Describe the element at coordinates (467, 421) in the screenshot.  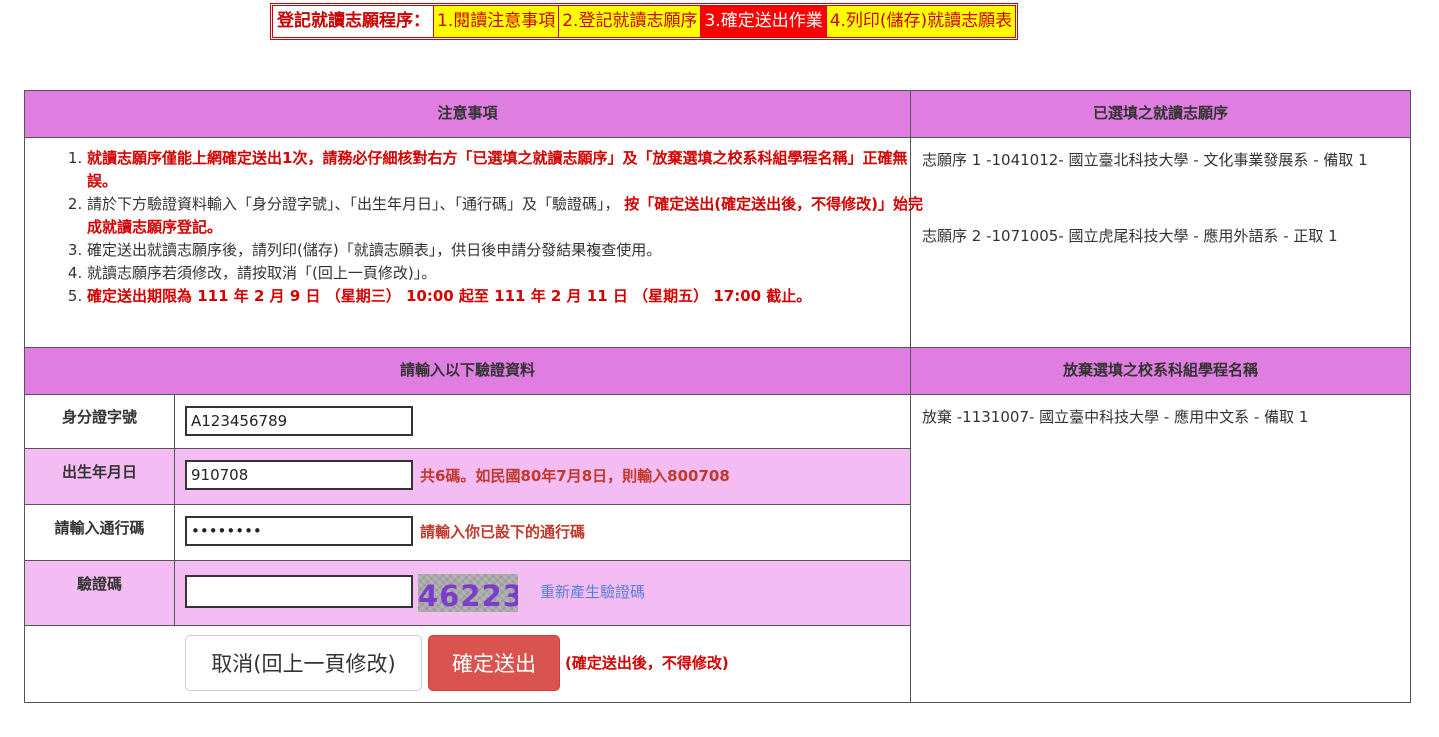
I see `id-row: 身分證字號` at that location.